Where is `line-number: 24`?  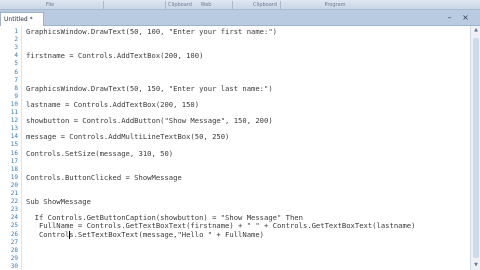 line-number: 24 is located at coordinates (14, 218).